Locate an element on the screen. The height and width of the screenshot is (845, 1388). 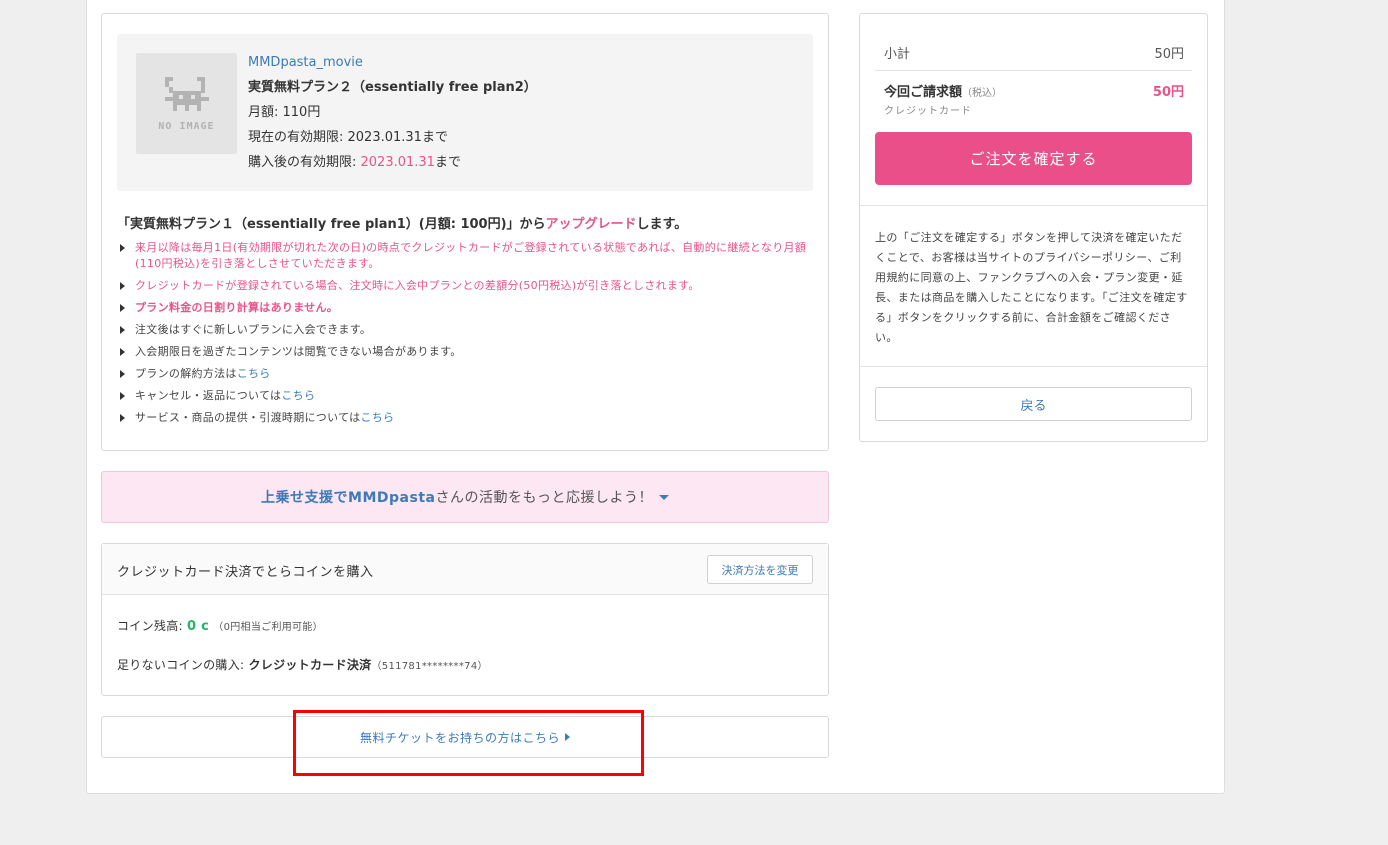
upgrade-keyword: アップグレード is located at coordinates (591, 224).